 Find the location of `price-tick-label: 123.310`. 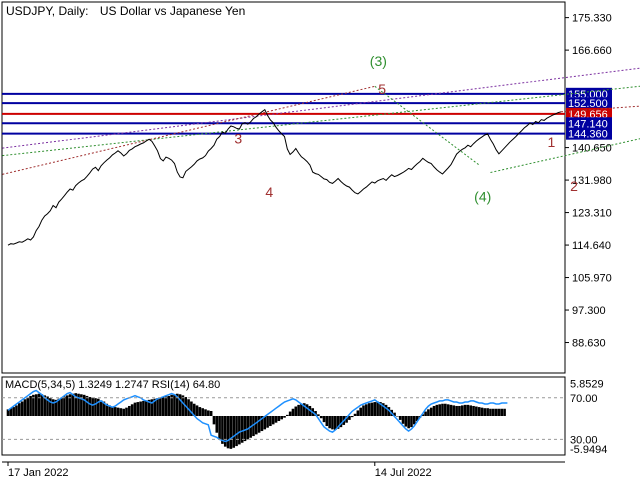

price-tick-label: 123.310 is located at coordinates (592, 214).